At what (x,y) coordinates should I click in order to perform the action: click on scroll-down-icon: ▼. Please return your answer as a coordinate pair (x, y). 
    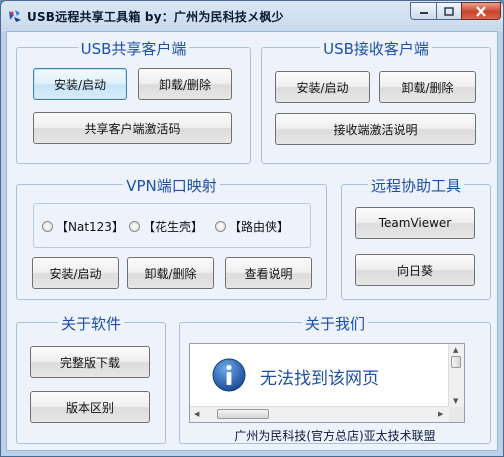
    Looking at the image, I should click on (455, 401).